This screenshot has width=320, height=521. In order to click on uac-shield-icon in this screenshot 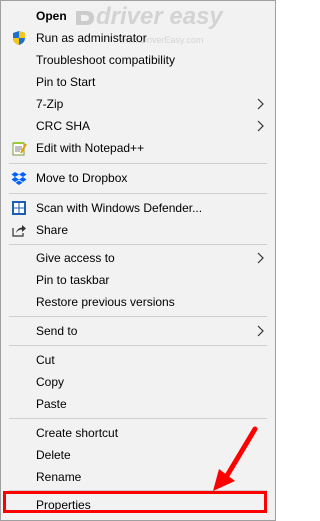, I will do `click(19, 38)`.